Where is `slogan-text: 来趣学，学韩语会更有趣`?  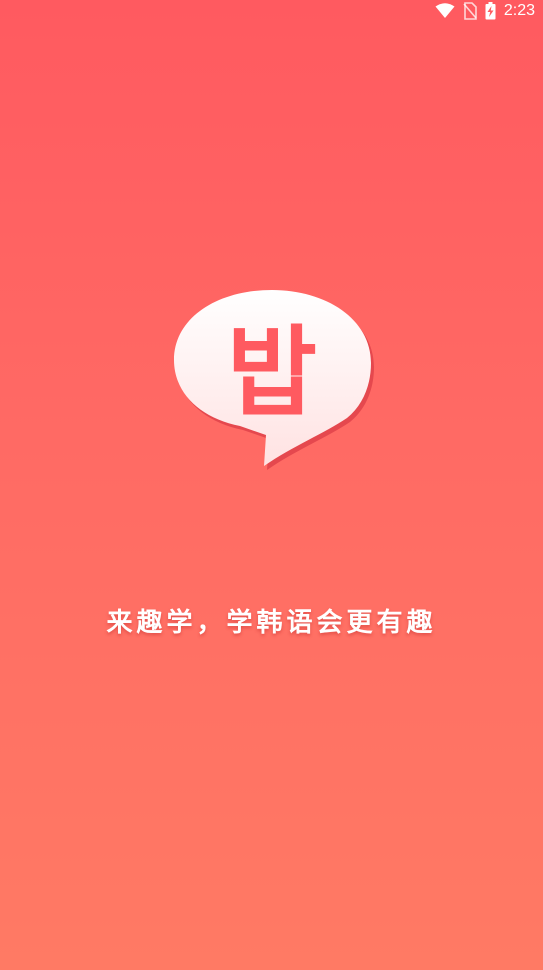
slogan-text: 来趣学，学韩语会更有趣 is located at coordinates (271, 623).